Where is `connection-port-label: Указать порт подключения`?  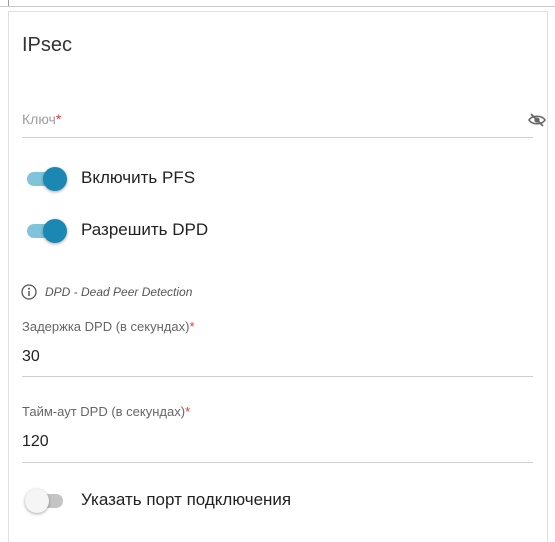
connection-port-label: Указать порт подключения is located at coordinates (186, 499).